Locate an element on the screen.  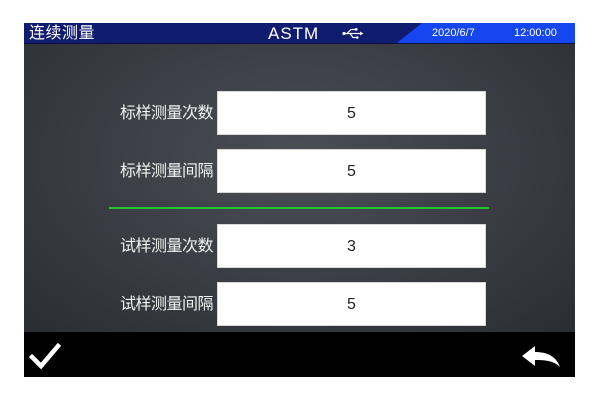
sample-count-row: 试样测量次数 3 is located at coordinates (299, 246).